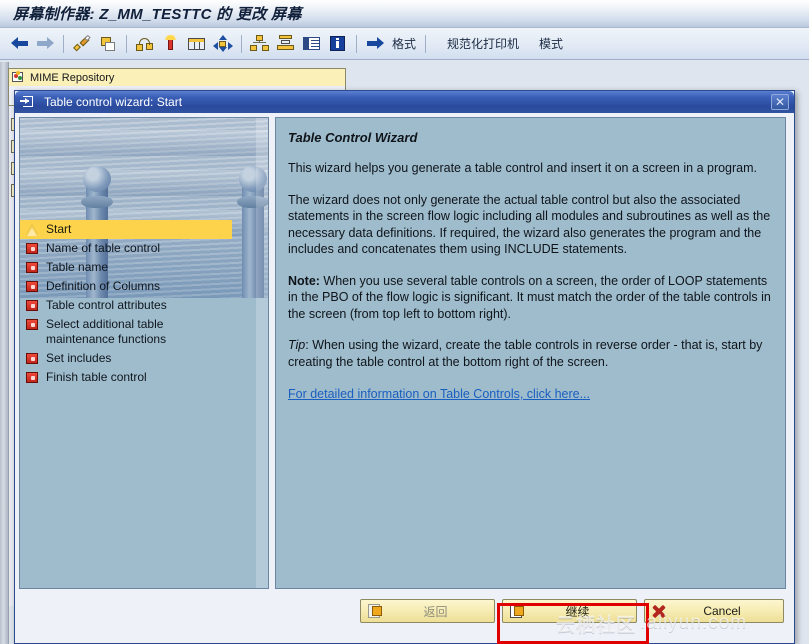 This screenshot has width=809, height=644. I want to click on wizard-step-label: Finish table control, so click(96, 377).